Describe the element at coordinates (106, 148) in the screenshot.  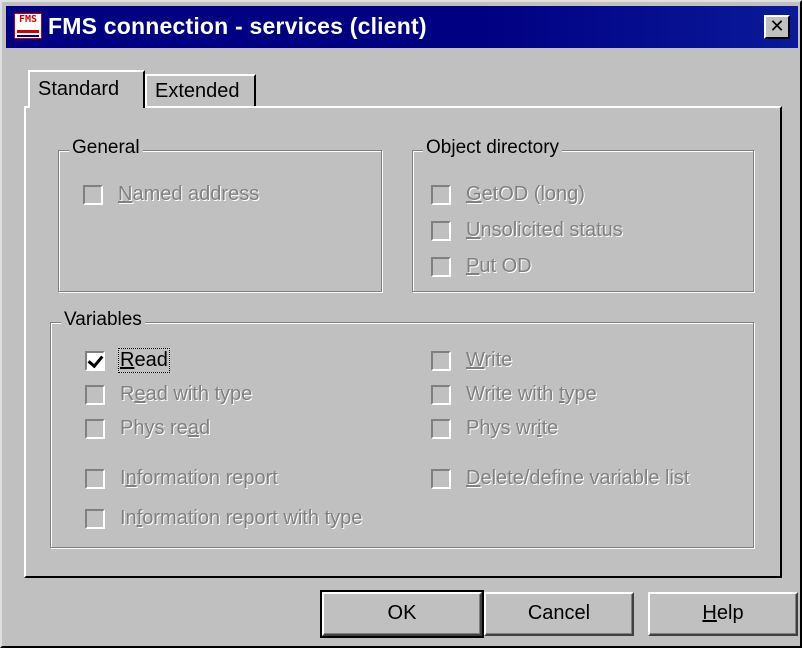
I see `general-group-legend: General` at that location.